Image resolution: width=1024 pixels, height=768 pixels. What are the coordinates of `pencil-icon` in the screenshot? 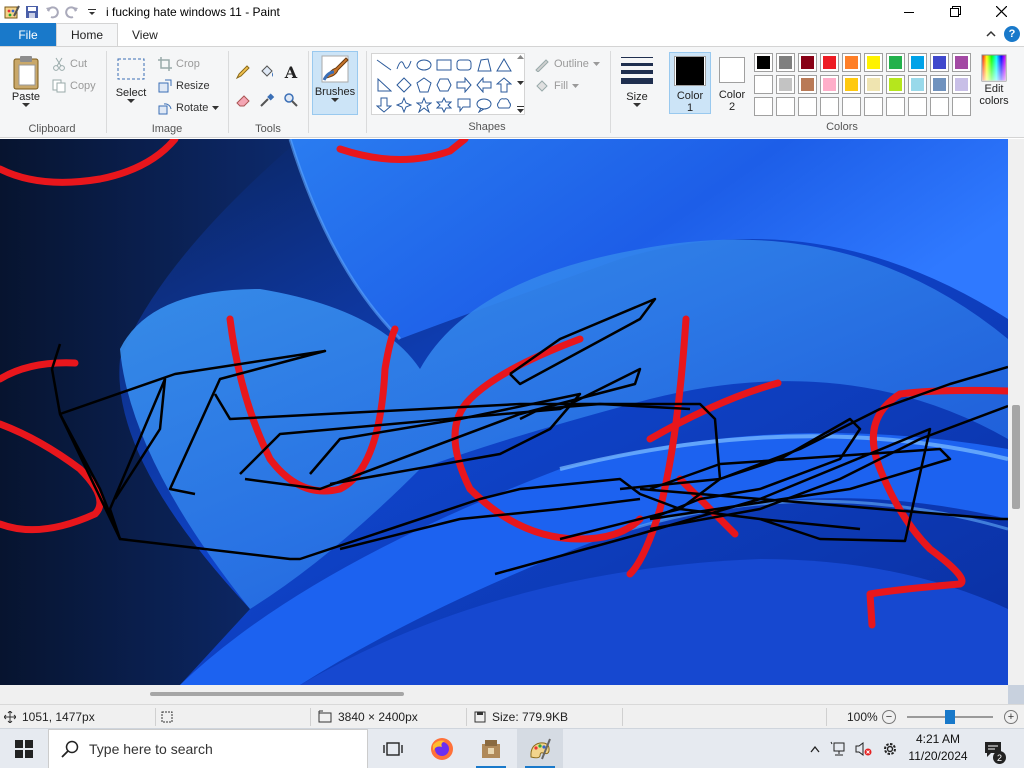 It's located at (243, 72).